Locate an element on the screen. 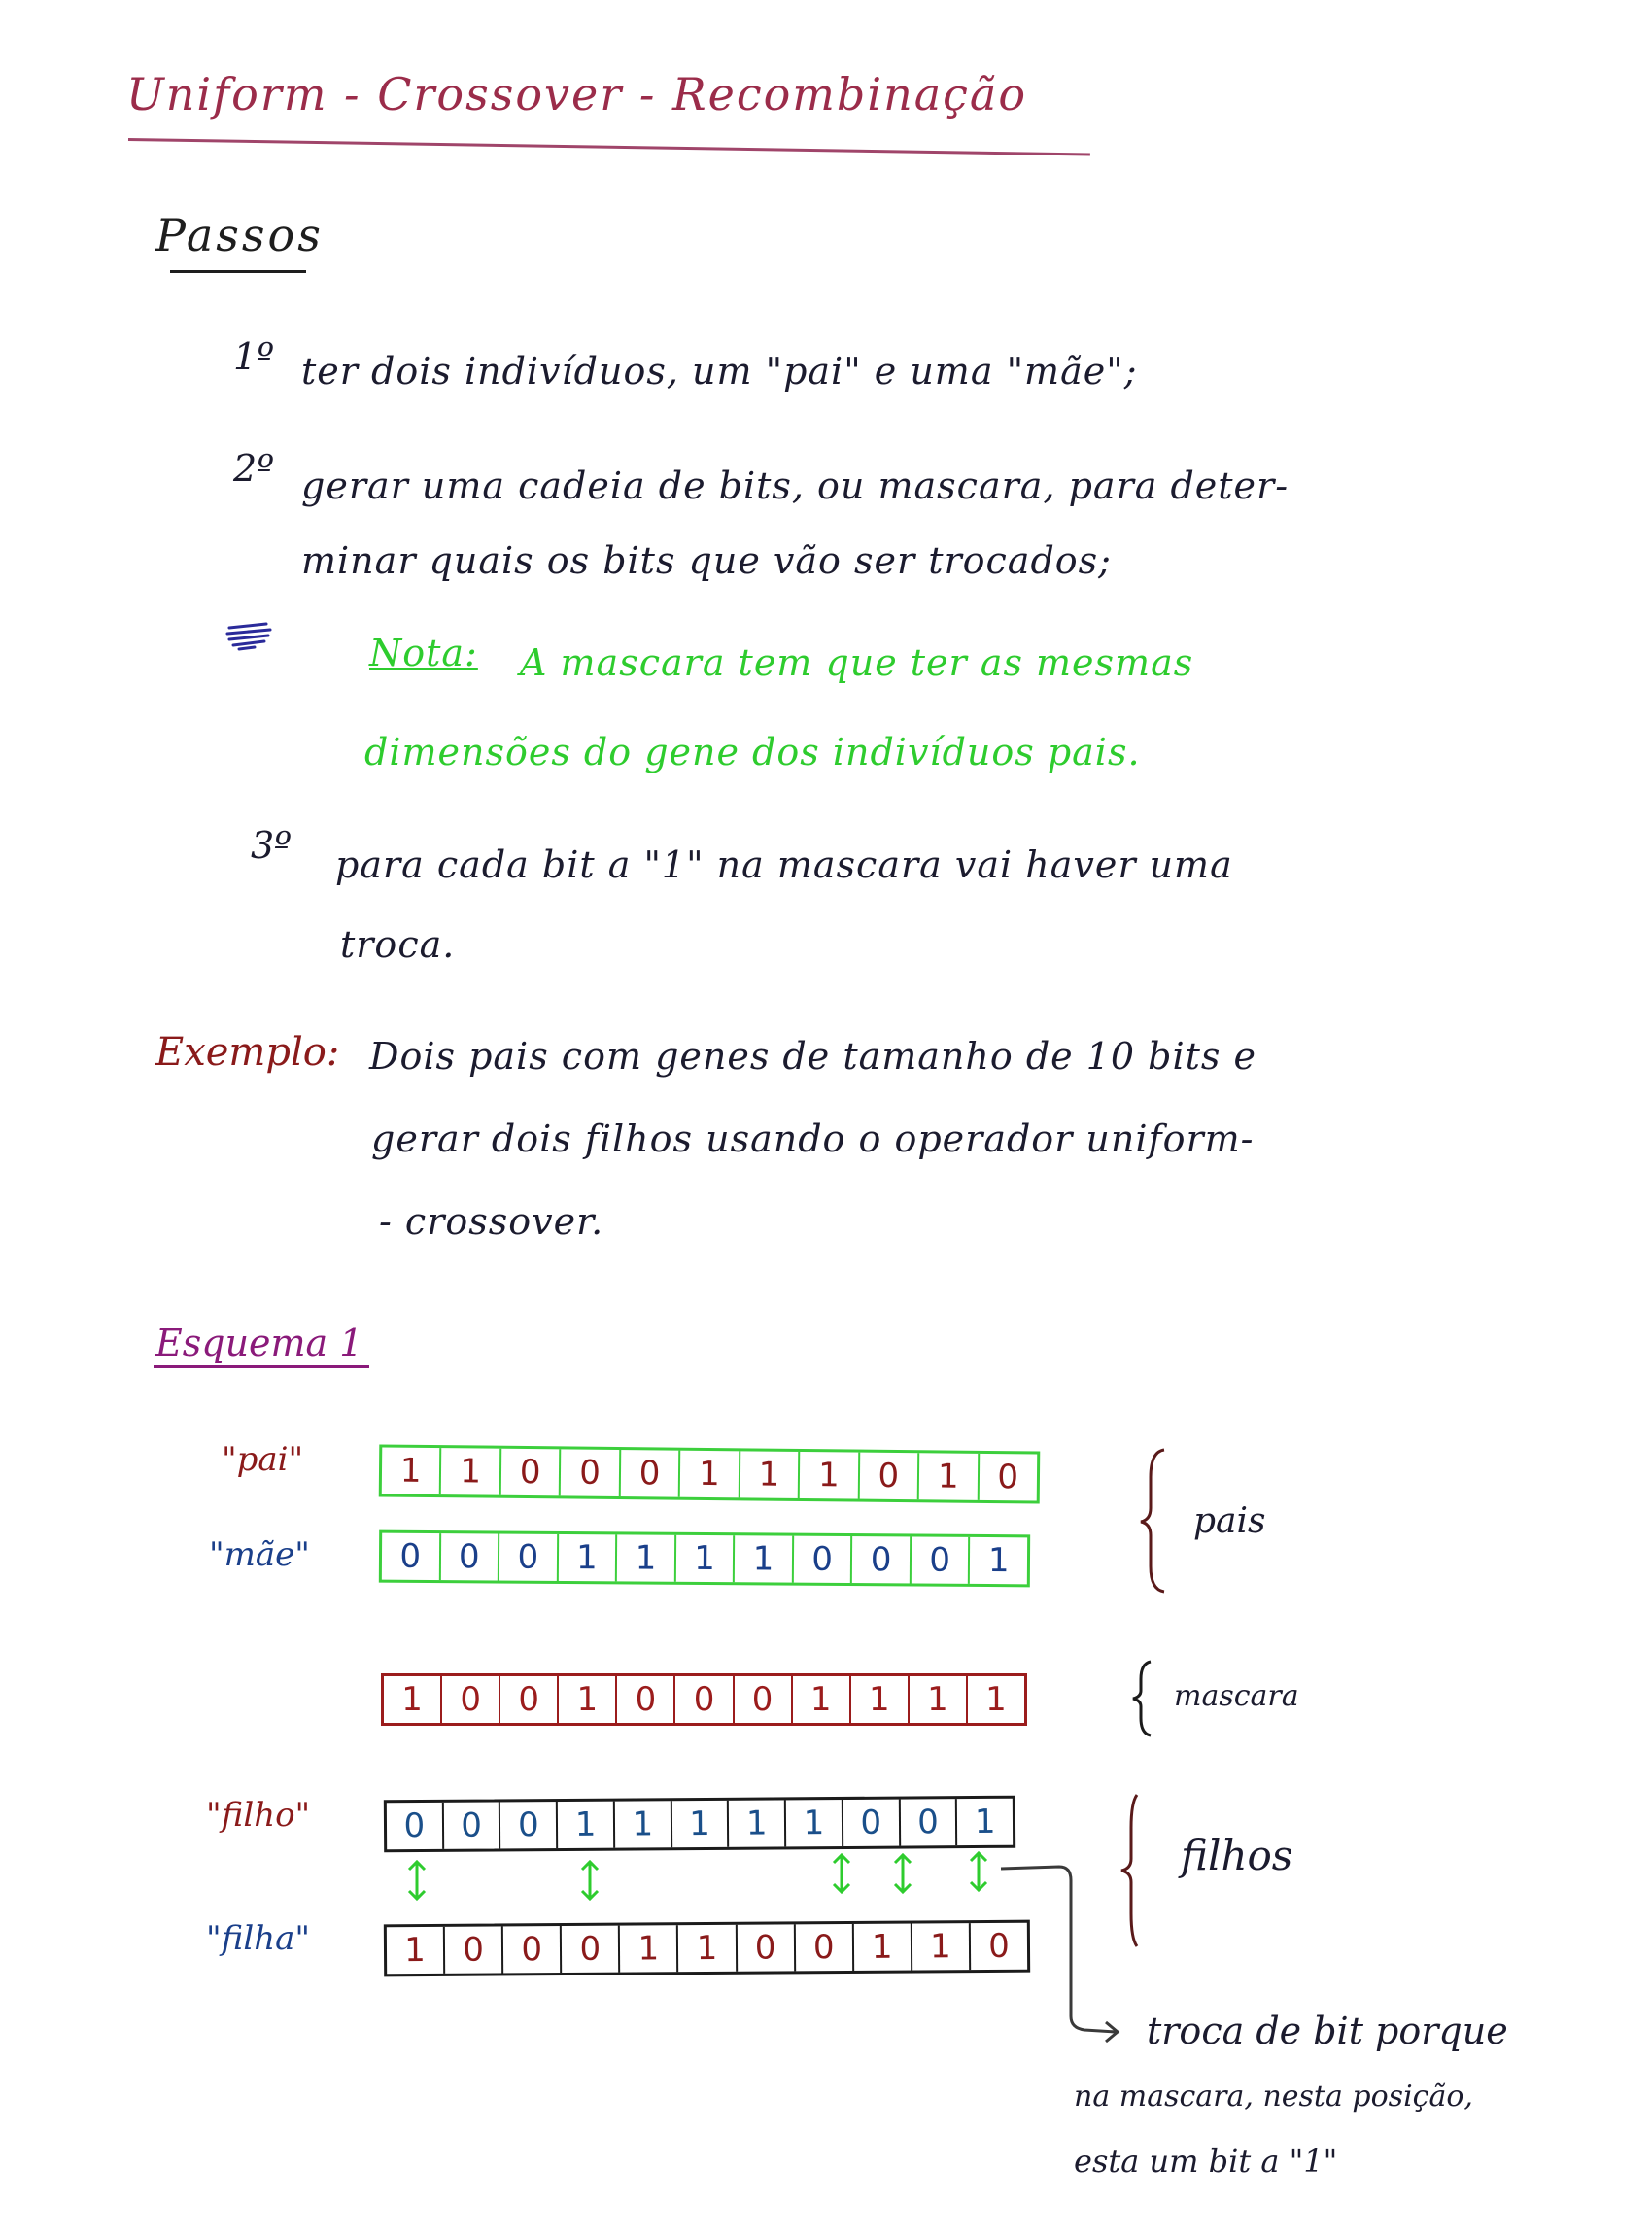 The width and height of the screenshot is (1652, 2233). filha-label: "filha" is located at coordinates (258, 1938).